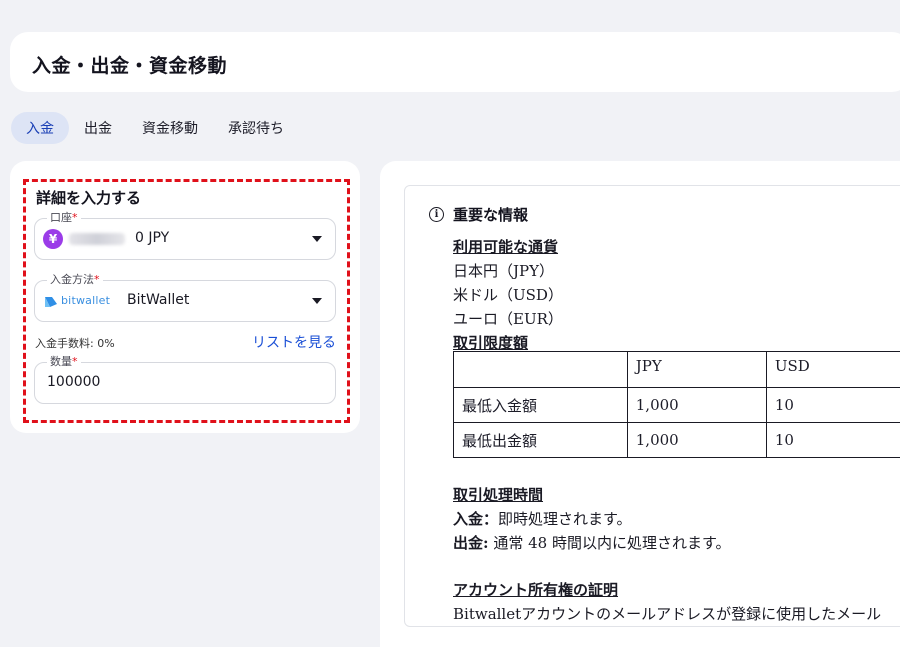  I want to click on tab-transfer: 資金移動, so click(170, 128).